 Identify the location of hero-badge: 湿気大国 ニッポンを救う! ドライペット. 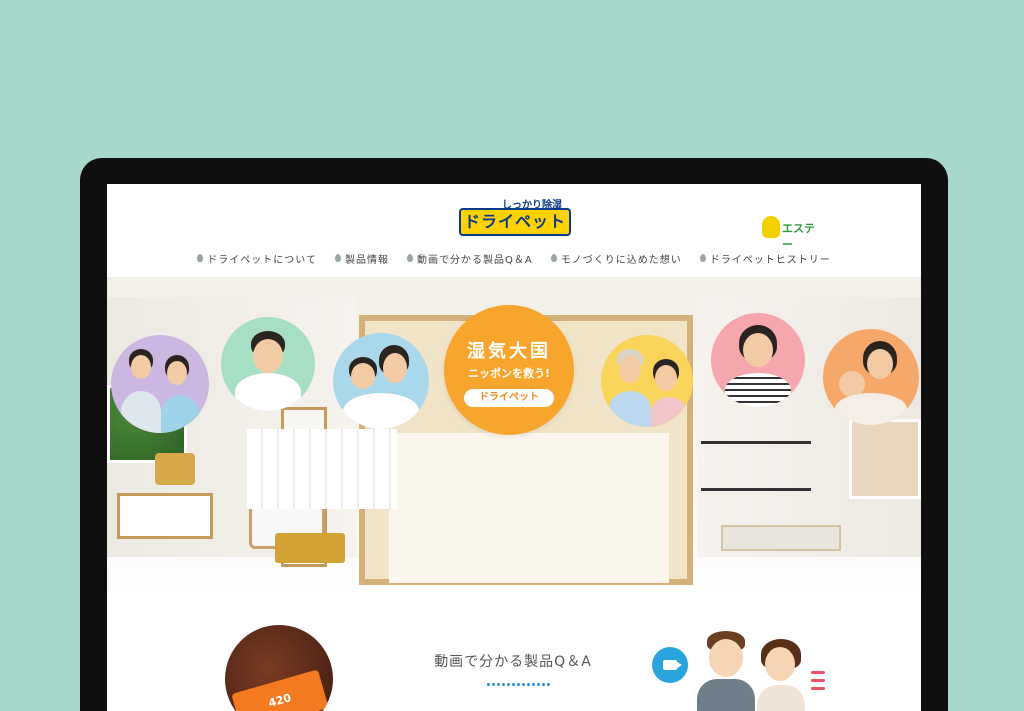
(509, 370).